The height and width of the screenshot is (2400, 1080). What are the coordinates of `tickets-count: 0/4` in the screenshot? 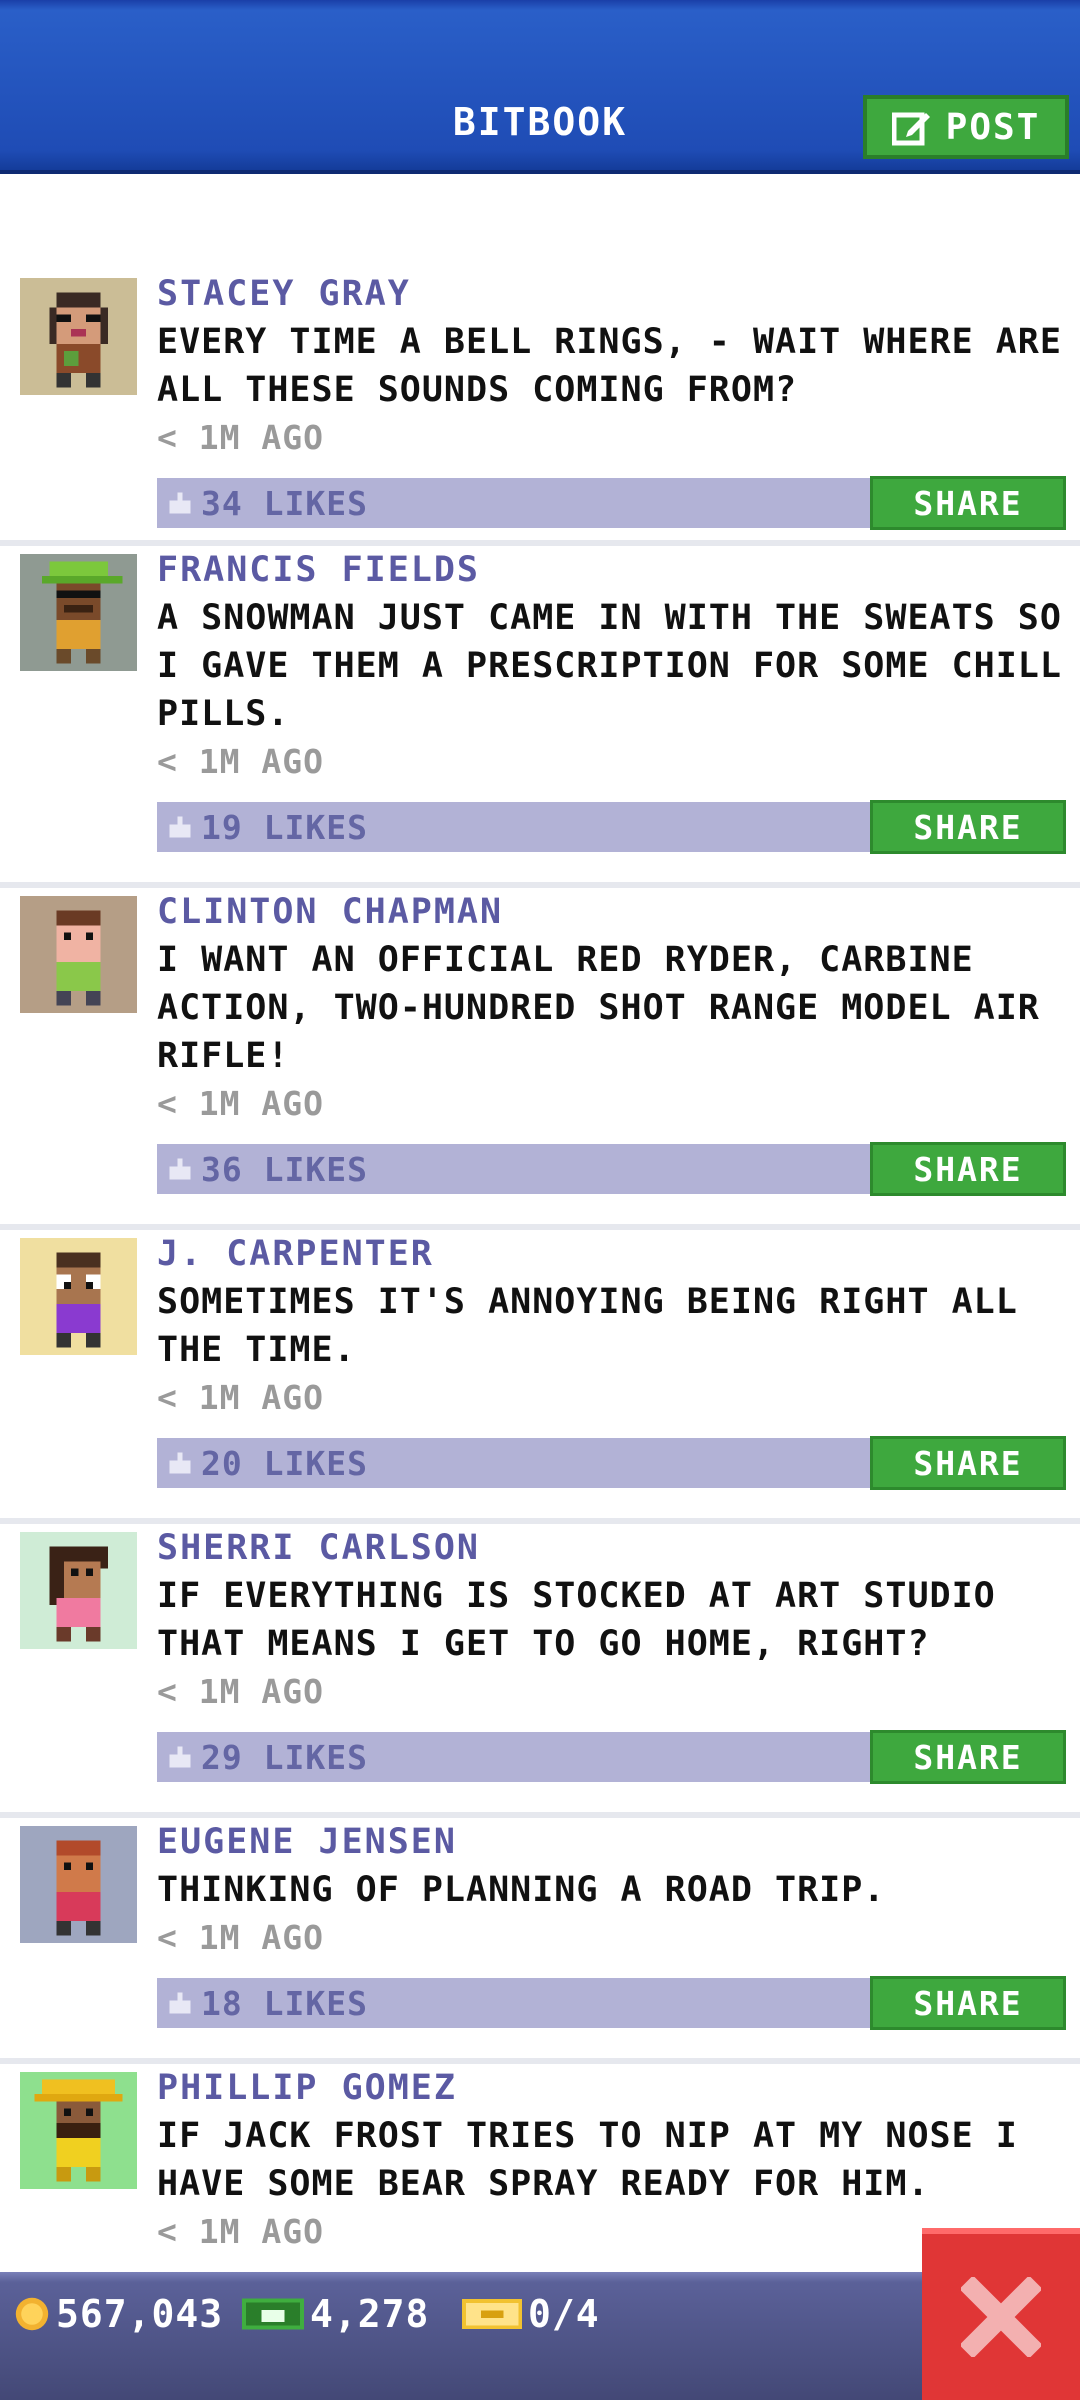 It's located at (564, 2314).